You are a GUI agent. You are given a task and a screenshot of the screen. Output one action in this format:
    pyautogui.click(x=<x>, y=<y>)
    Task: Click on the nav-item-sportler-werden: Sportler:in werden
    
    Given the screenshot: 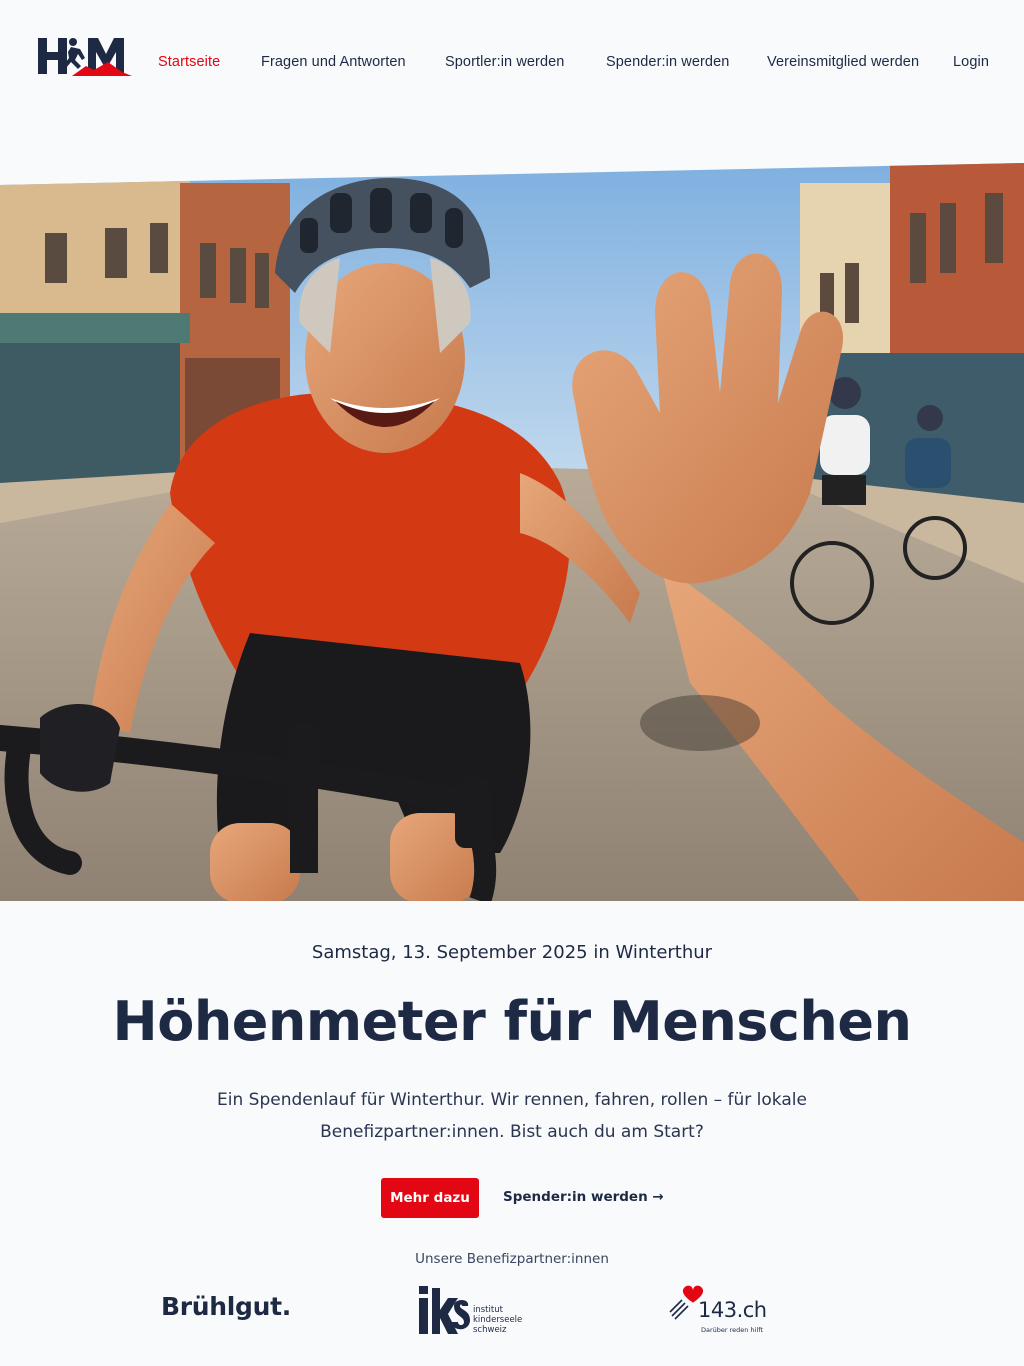 What is the action you would take?
    pyautogui.click(x=504, y=62)
    